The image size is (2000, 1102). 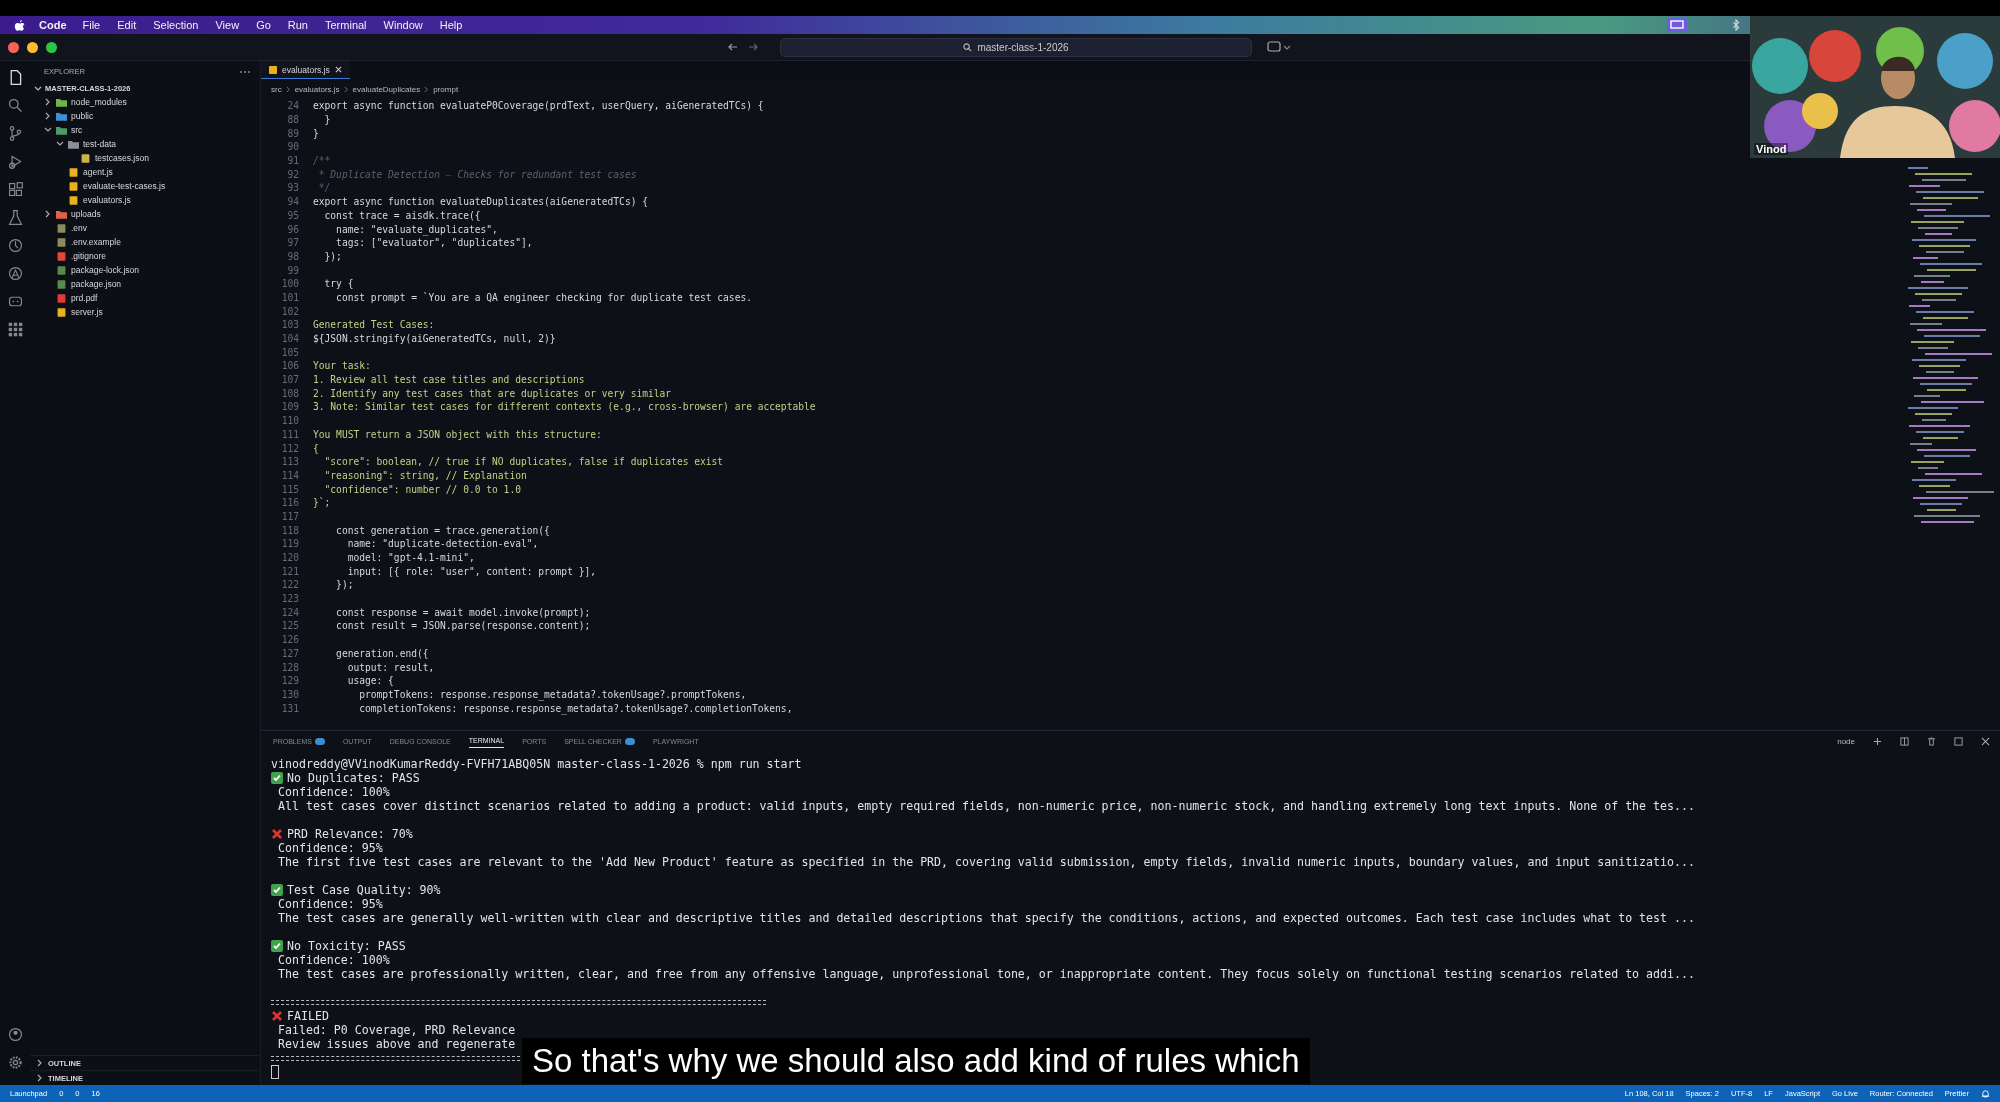 I want to click on terminal-line: Confidence: 100%, so click(x=333, y=792).